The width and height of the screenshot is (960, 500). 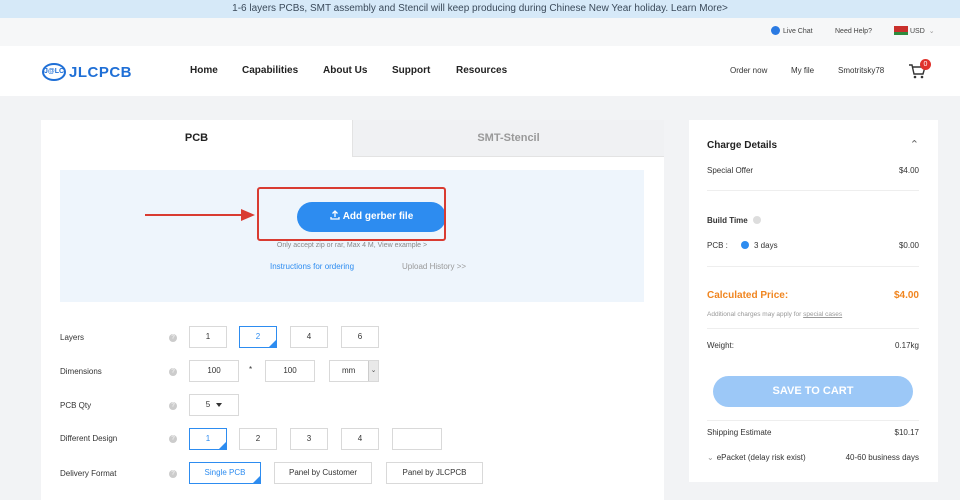 What do you see at coordinates (813, 391) in the screenshot?
I see `save-to-cart-button: SAVE TO CART` at bounding box center [813, 391].